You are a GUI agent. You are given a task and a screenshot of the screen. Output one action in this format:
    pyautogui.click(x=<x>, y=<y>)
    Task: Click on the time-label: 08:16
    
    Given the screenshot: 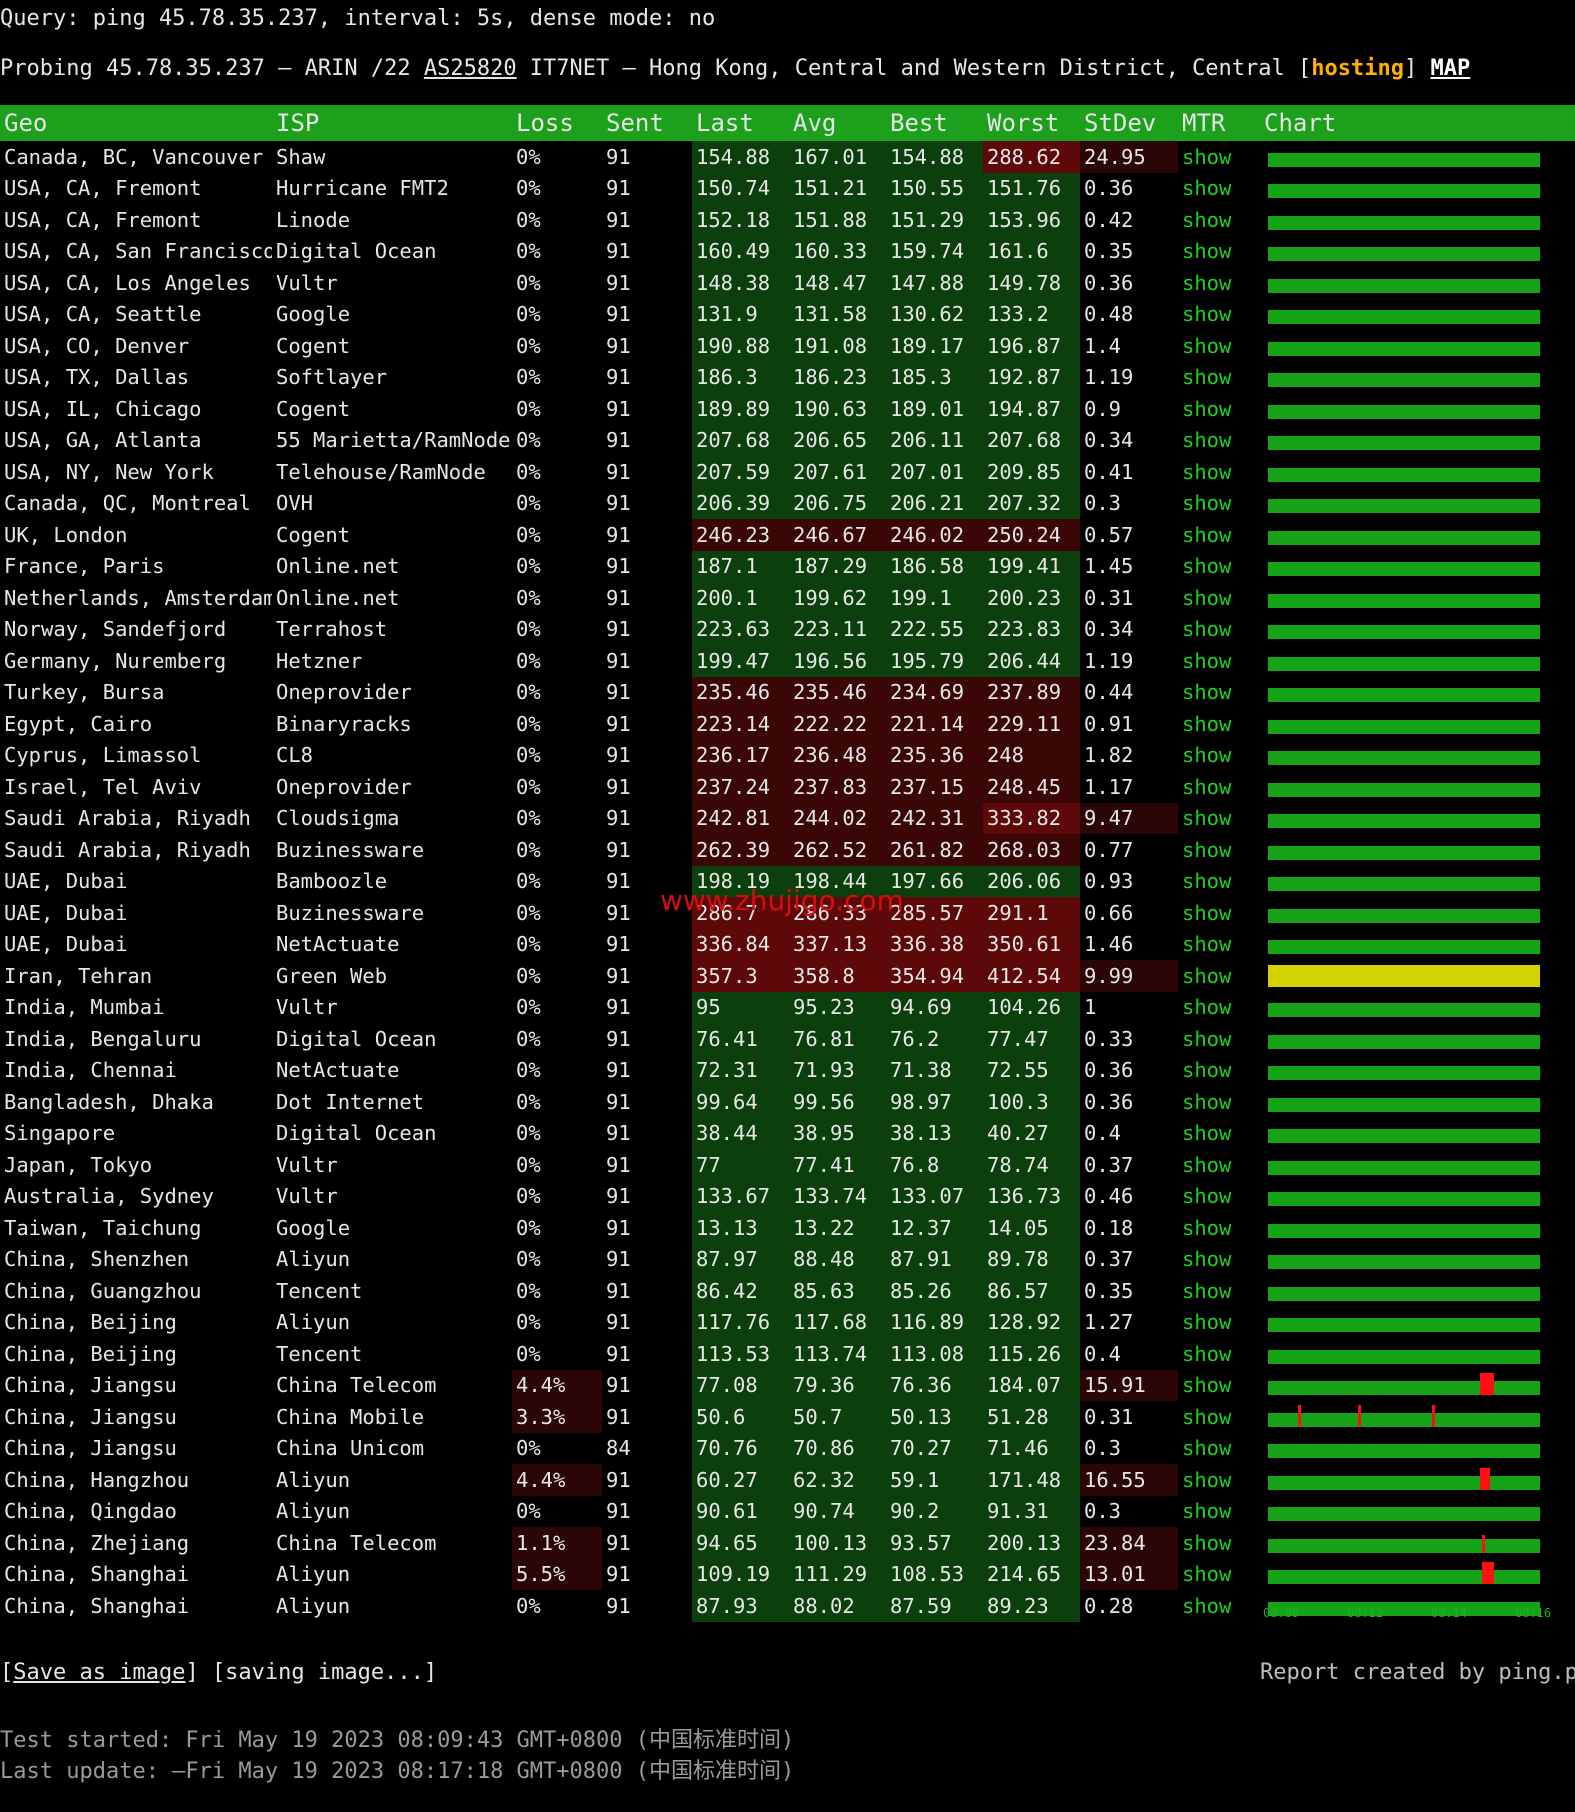 What is the action you would take?
    pyautogui.click(x=1533, y=1613)
    